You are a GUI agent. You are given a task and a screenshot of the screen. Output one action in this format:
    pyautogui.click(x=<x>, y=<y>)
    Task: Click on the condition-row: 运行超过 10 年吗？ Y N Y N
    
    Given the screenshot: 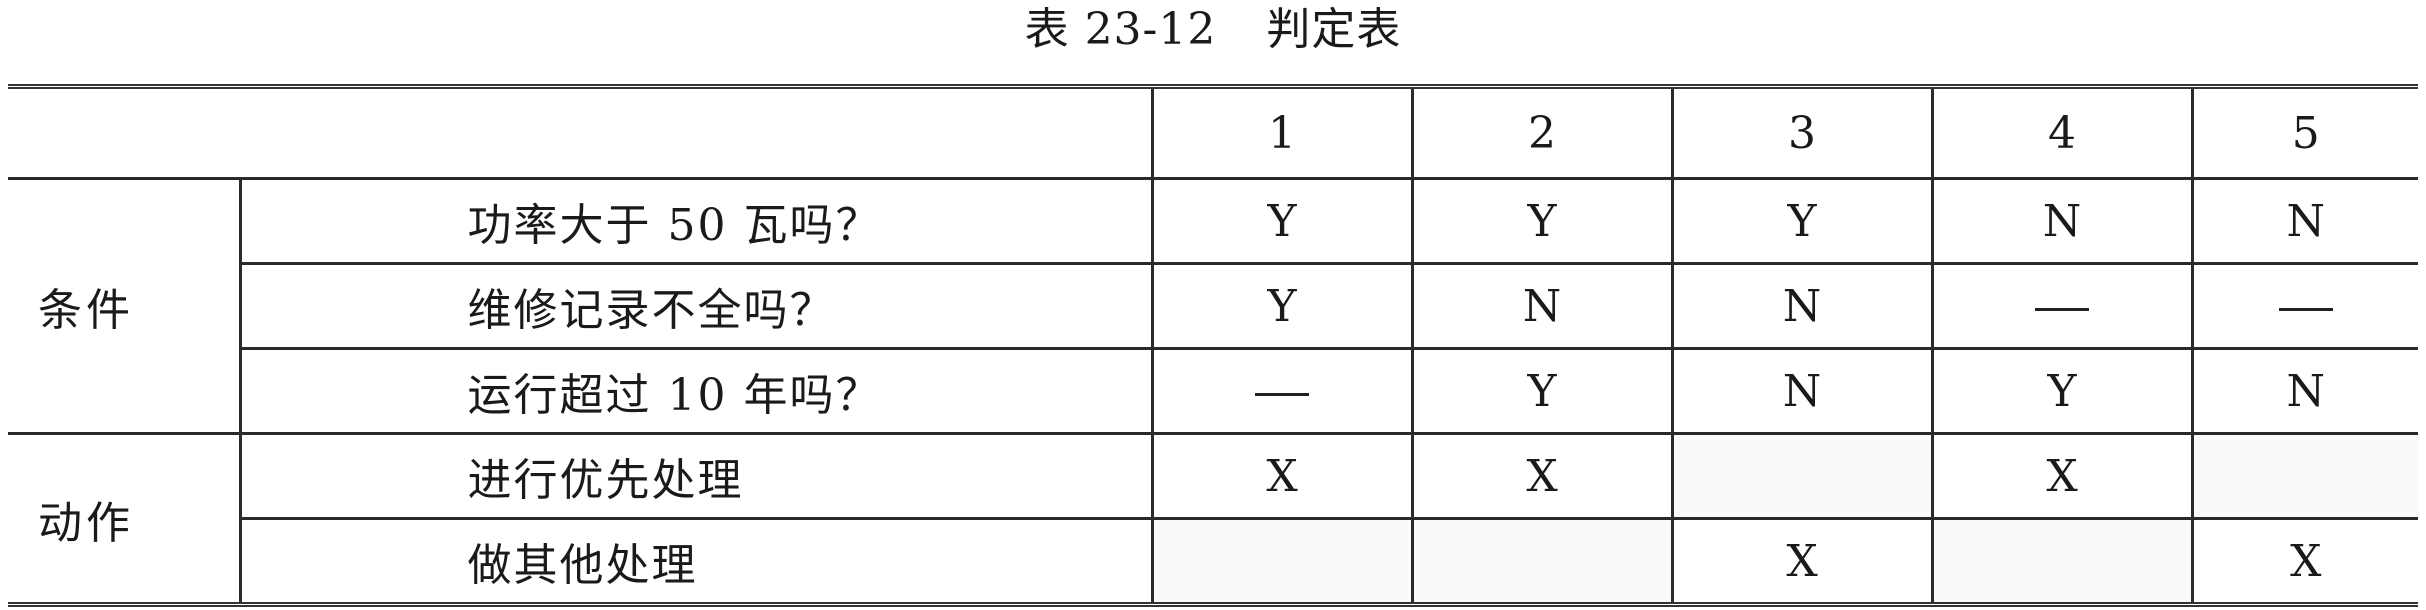 What is the action you would take?
    pyautogui.click(x=1213, y=391)
    